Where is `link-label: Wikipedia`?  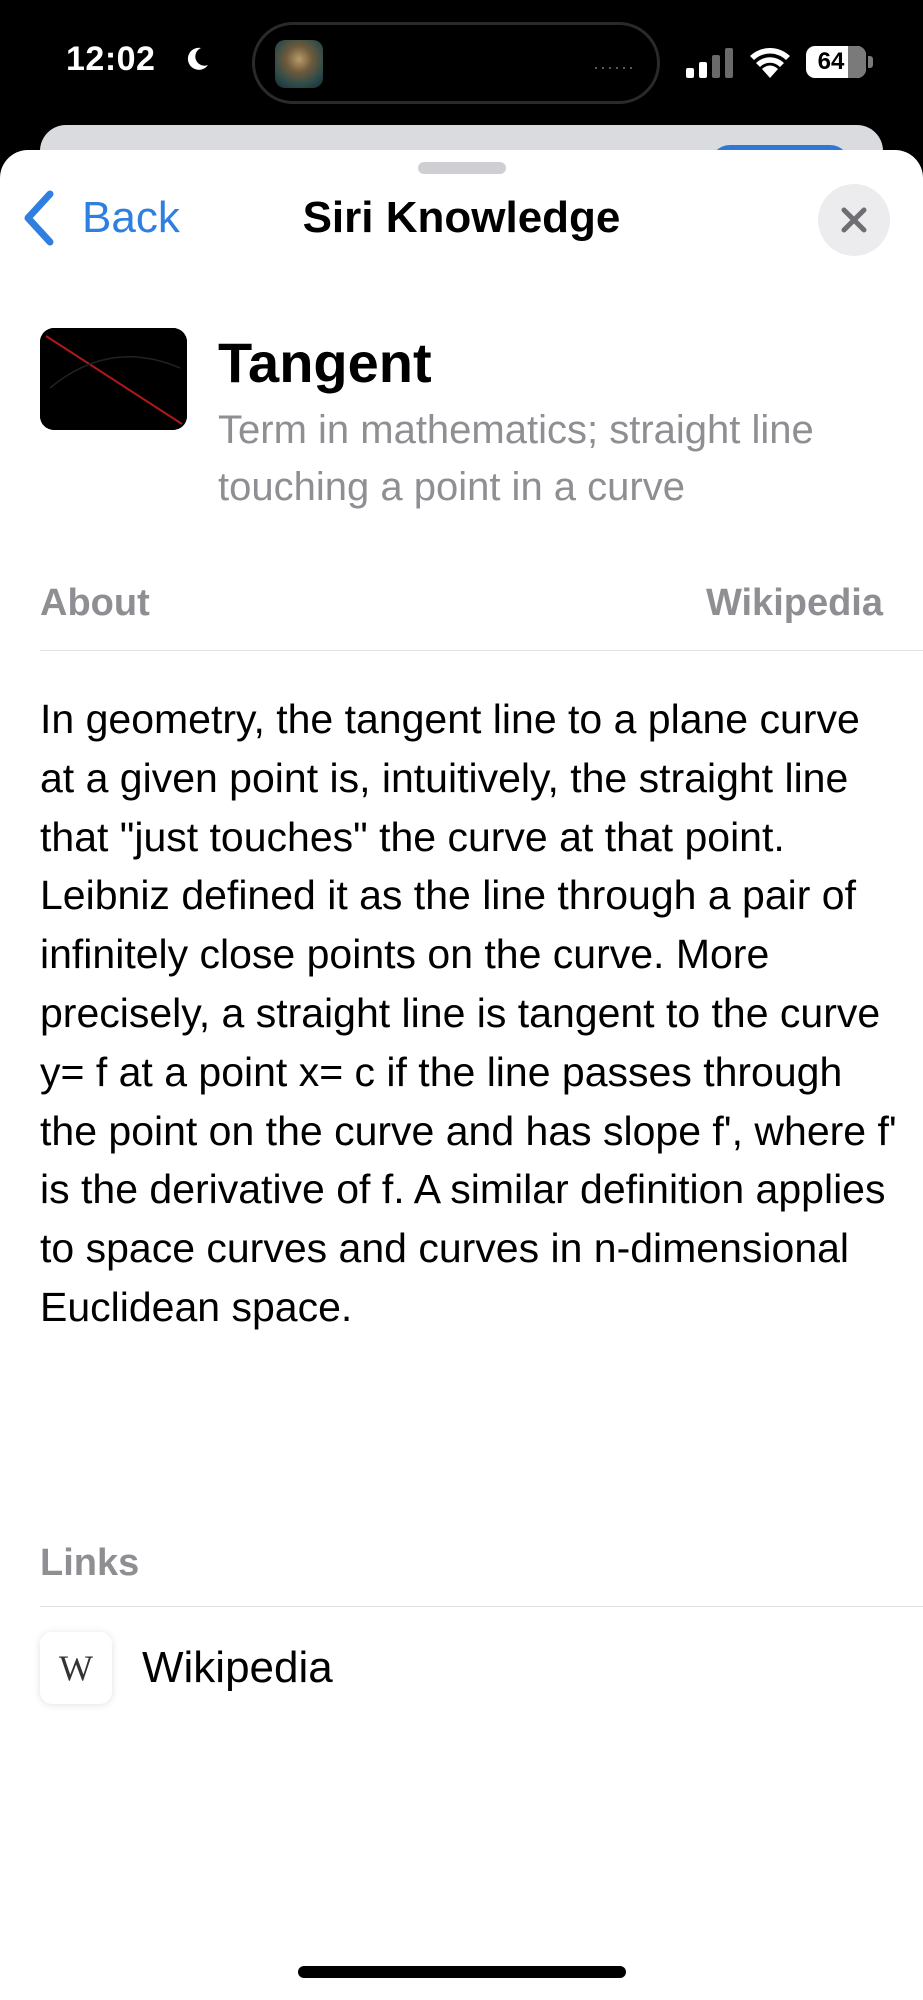
link-label: Wikipedia is located at coordinates (237, 1667).